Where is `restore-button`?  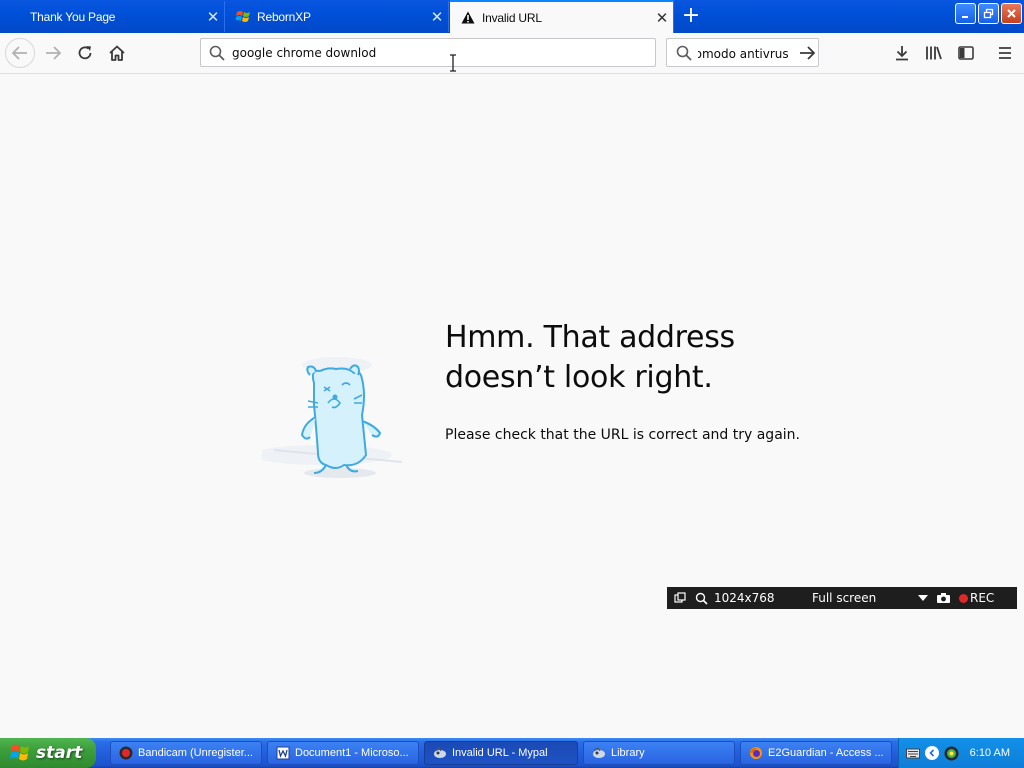
restore-button is located at coordinates (988, 13).